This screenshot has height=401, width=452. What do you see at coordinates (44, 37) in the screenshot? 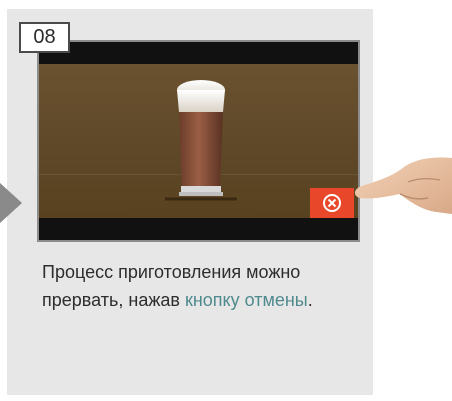
I see `step-number-badge: 08` at bounding box center [44, 37].